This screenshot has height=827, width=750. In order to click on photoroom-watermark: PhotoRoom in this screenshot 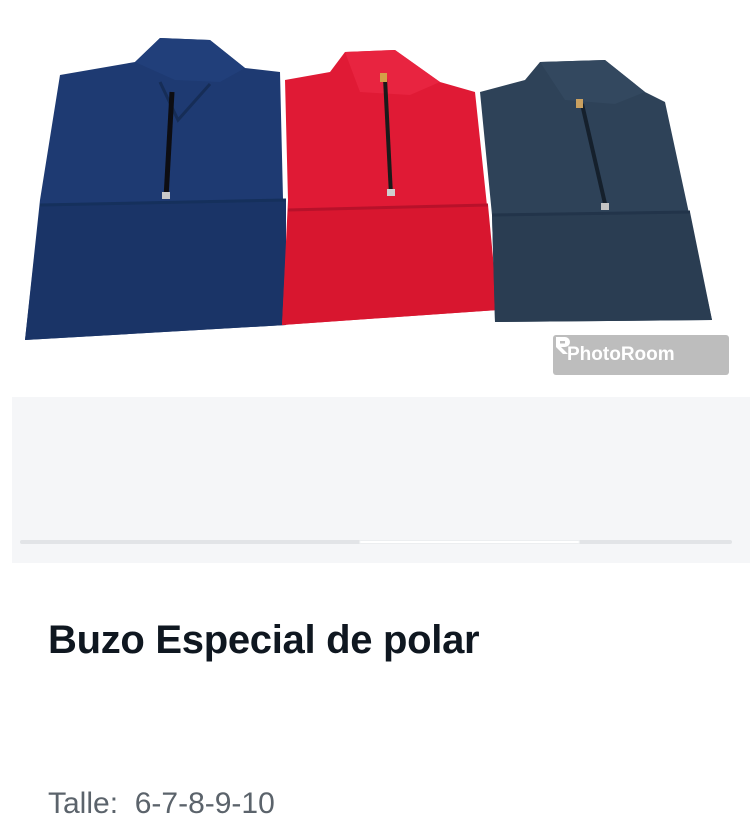, I will do `click(641, 355)`.